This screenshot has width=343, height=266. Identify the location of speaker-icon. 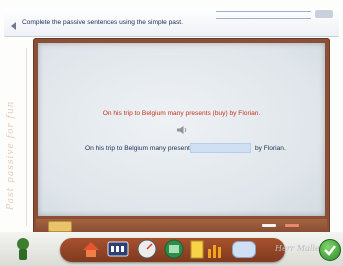
(182, 130).